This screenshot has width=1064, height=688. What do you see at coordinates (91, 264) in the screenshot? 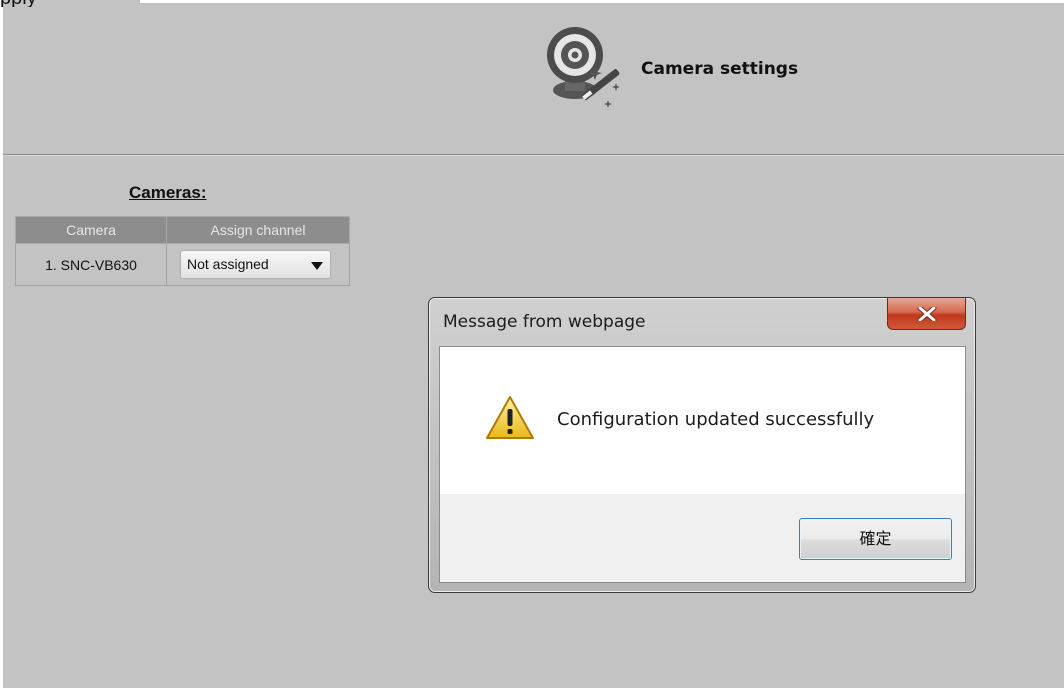
I see `camera-name-cell: 1. SNC-VB630` at bounding box center [91, 264].